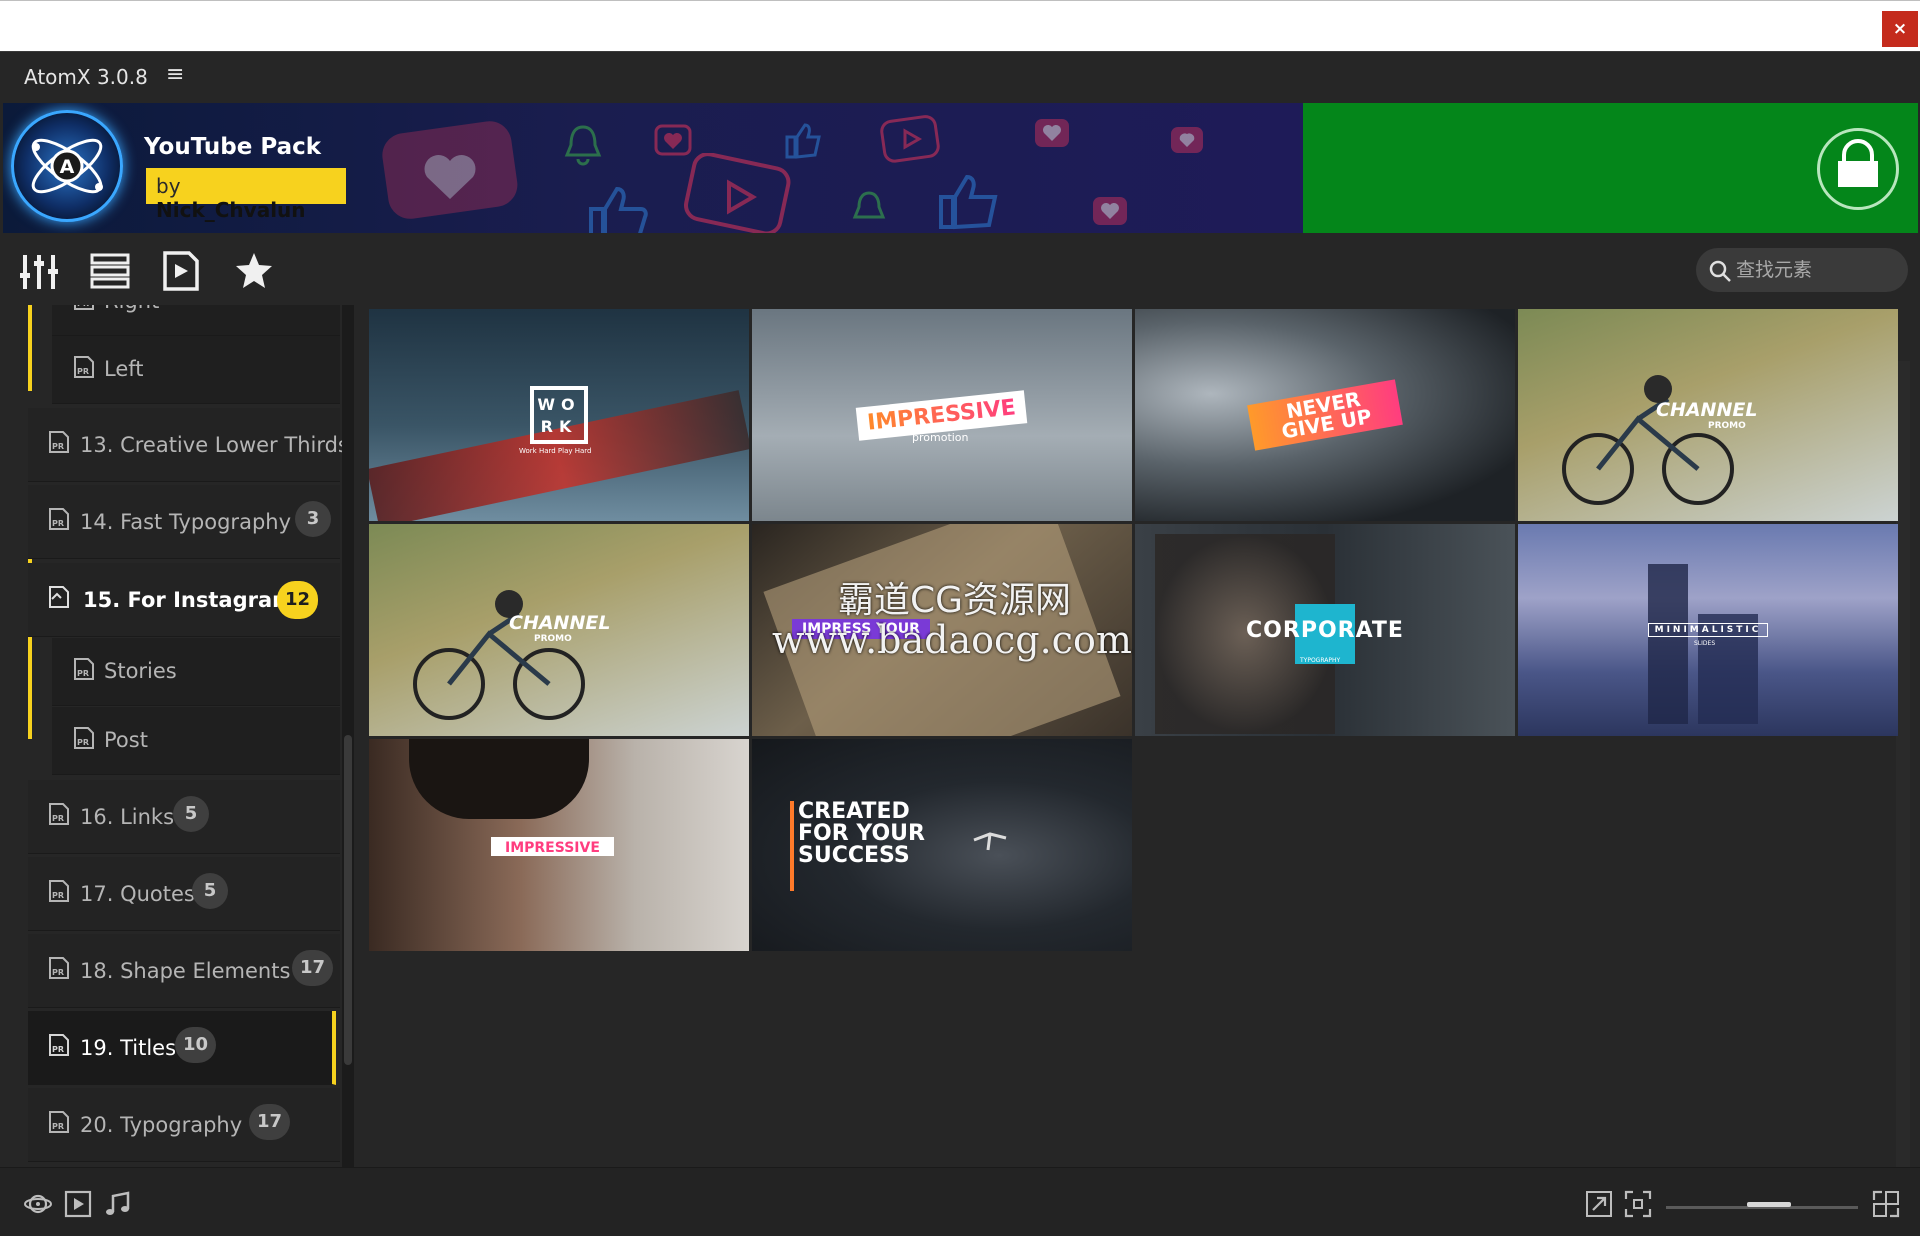  Describe the element at coordinates (1052, 133) in the screenshot. I see `heart-badge-icon` at that location.